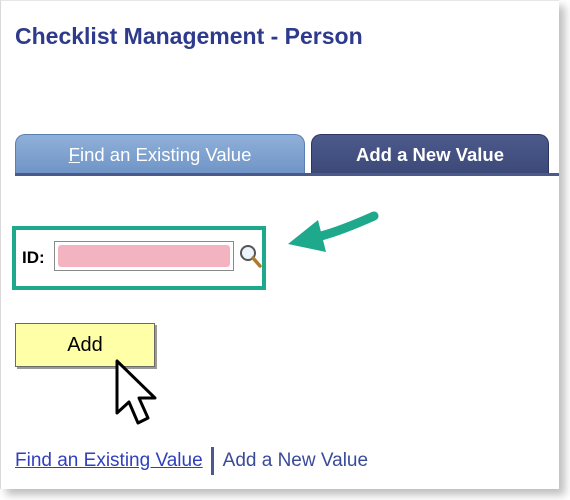 This screenshot has width=570, height=500. I want to click on page-title: Checklist Management - Person, so click(189, 36).